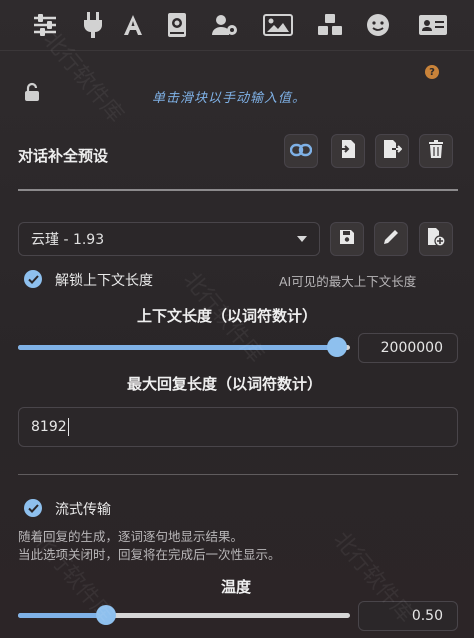 The width and height of the screenshot is (474, 638). I want to click on link-preset-button, so click(301, 151).